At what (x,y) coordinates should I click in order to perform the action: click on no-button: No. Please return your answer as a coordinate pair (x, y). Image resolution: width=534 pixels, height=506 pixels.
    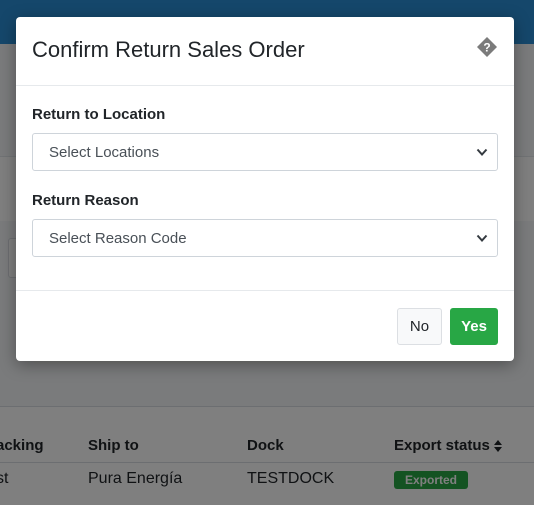
    Looking at the image, I should click on (419, 326).